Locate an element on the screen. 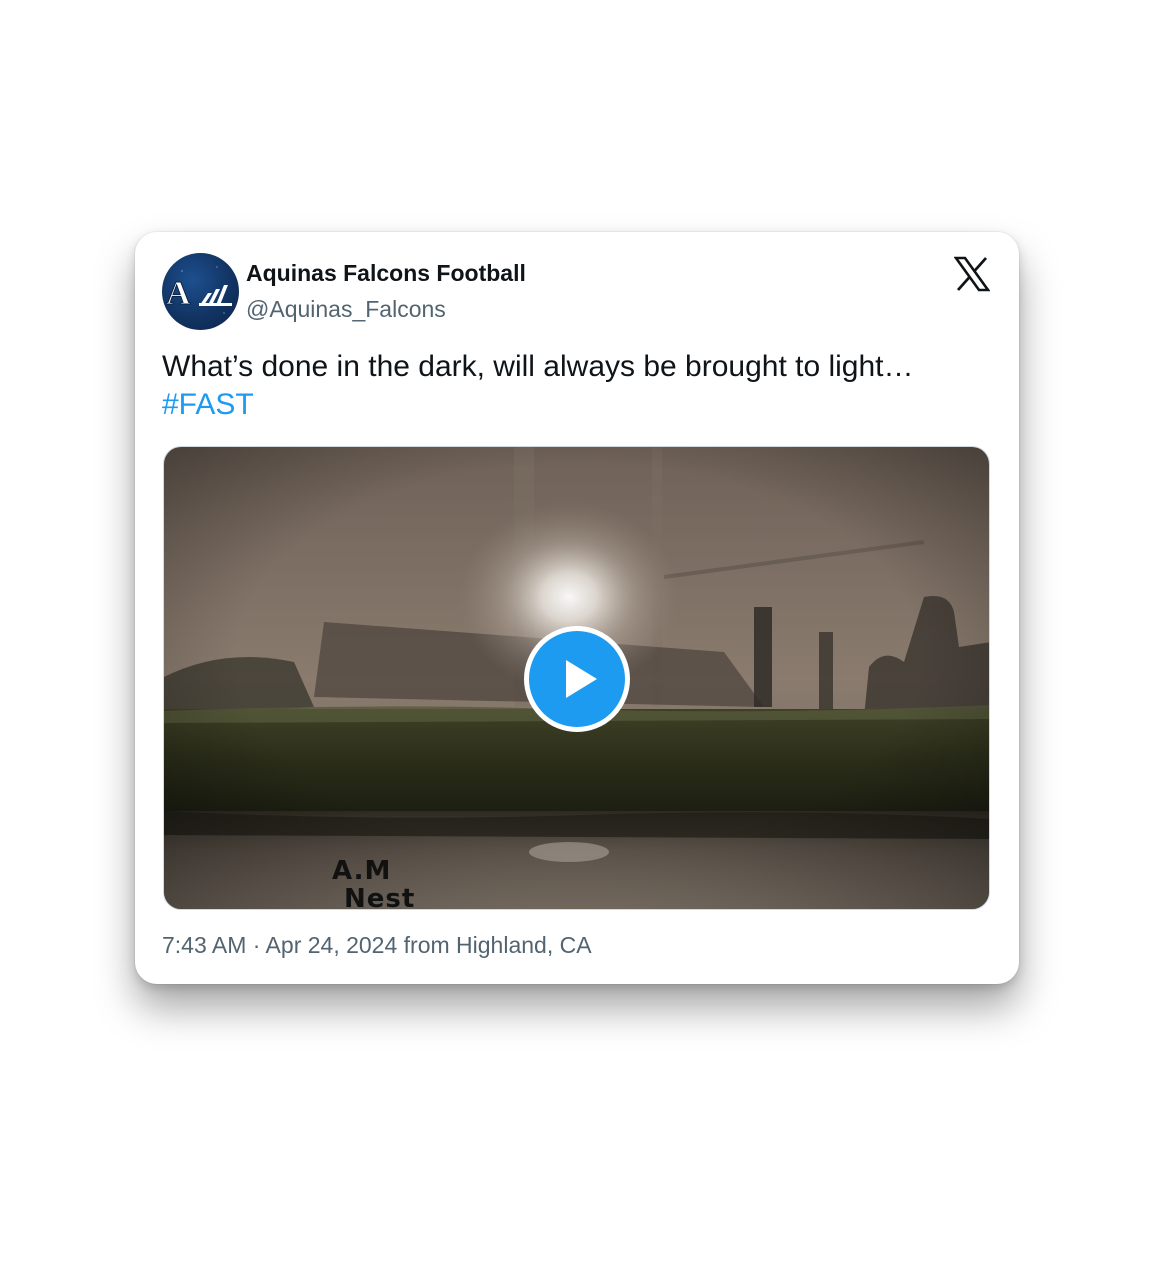 The width and height of the screenshot is (1153, 1288). watermark-line1: A.M is located at coordinates (362, 871).